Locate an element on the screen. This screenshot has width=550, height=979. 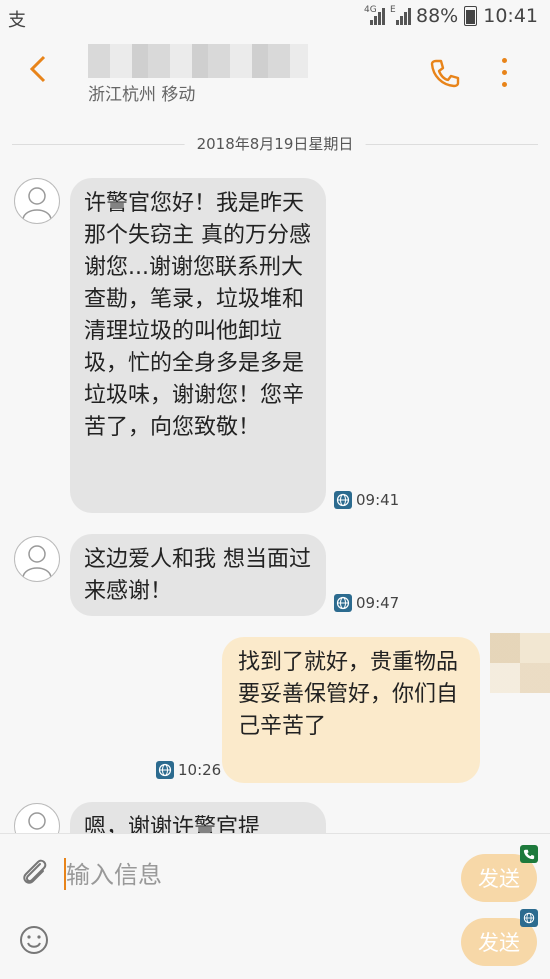
date-divider: 2018年8月19日星期日 is located at coordinates (275, 144).